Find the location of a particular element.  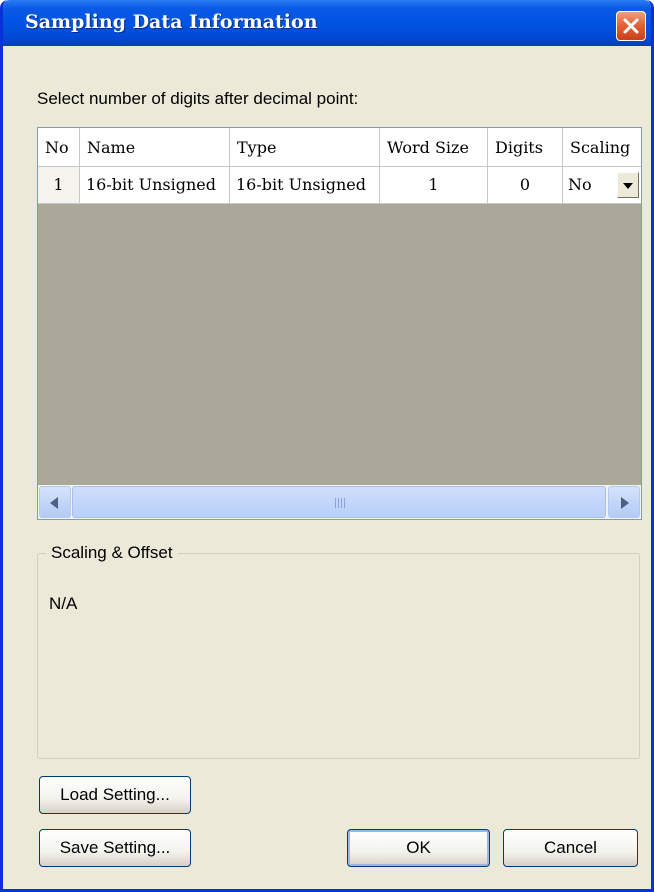

window-title: Sampling Data Information is located at coordinates (171, 22).